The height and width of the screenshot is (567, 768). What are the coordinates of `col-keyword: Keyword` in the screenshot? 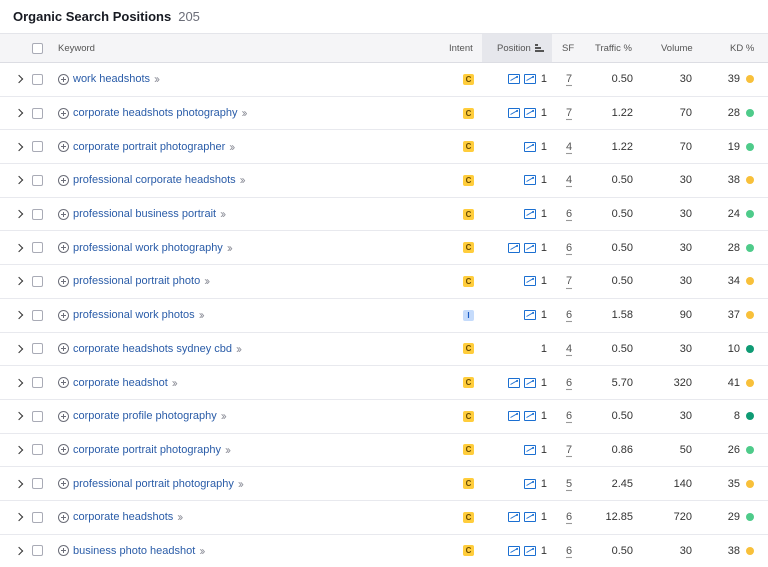 It's located at (76, 48).